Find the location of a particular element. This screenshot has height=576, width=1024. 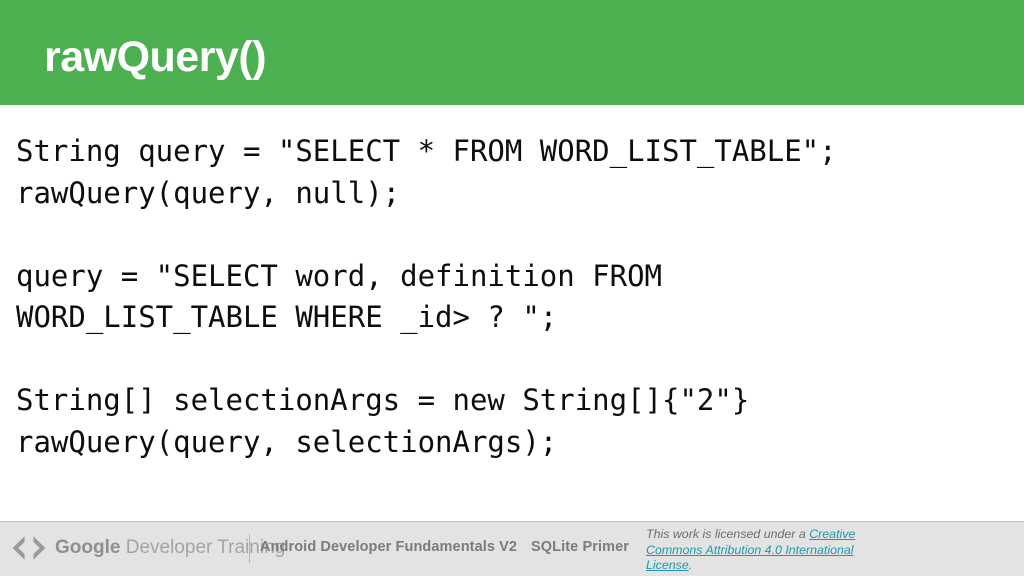

footer-divider is located at coordinates (249, 548).